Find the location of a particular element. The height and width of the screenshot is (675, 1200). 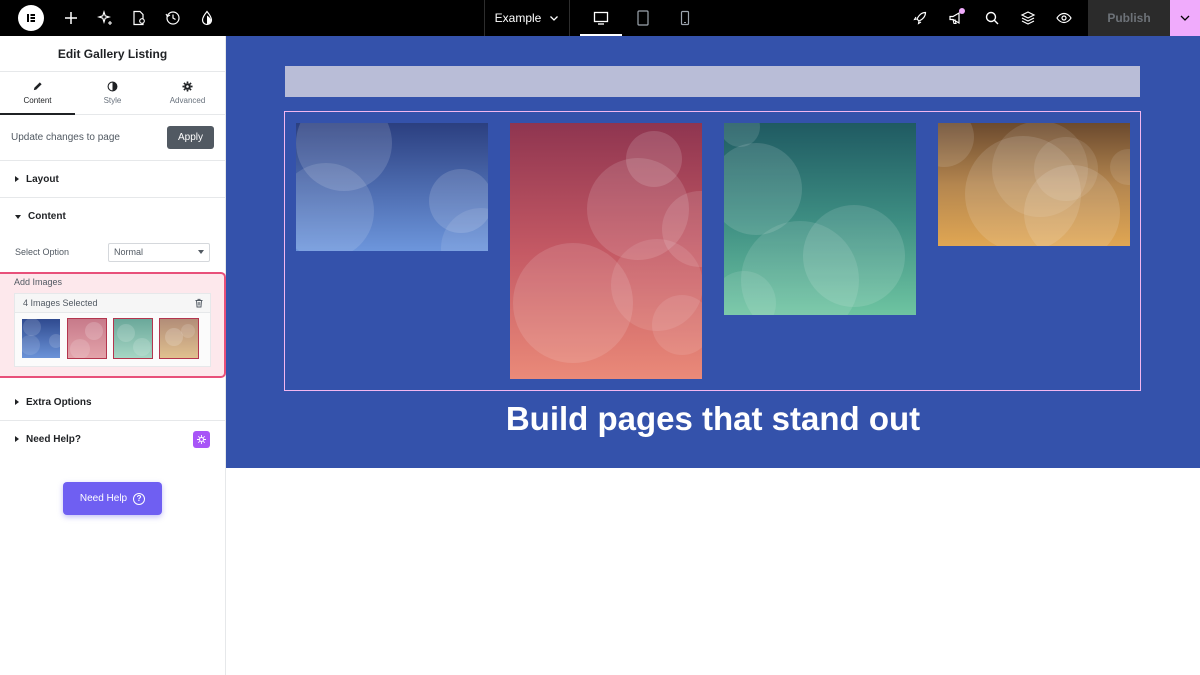

thumbnail-orange-gradient is located at coordinates (179, 338).